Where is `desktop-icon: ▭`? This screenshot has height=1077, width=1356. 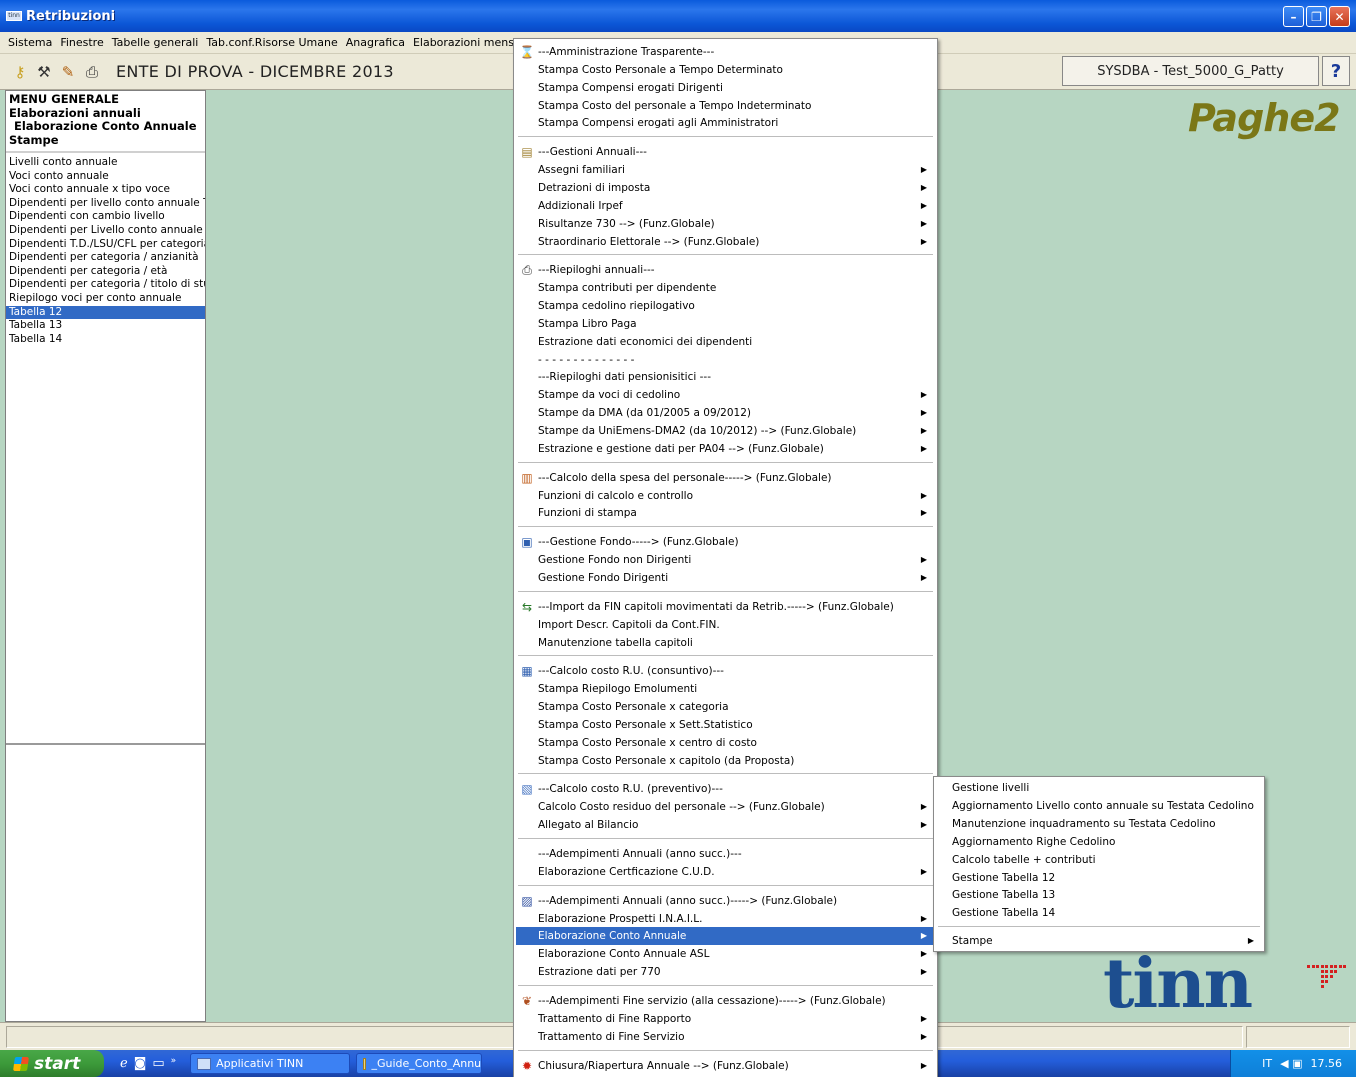 desktop-icon: ▭ is located at coordinates (158, 1063).